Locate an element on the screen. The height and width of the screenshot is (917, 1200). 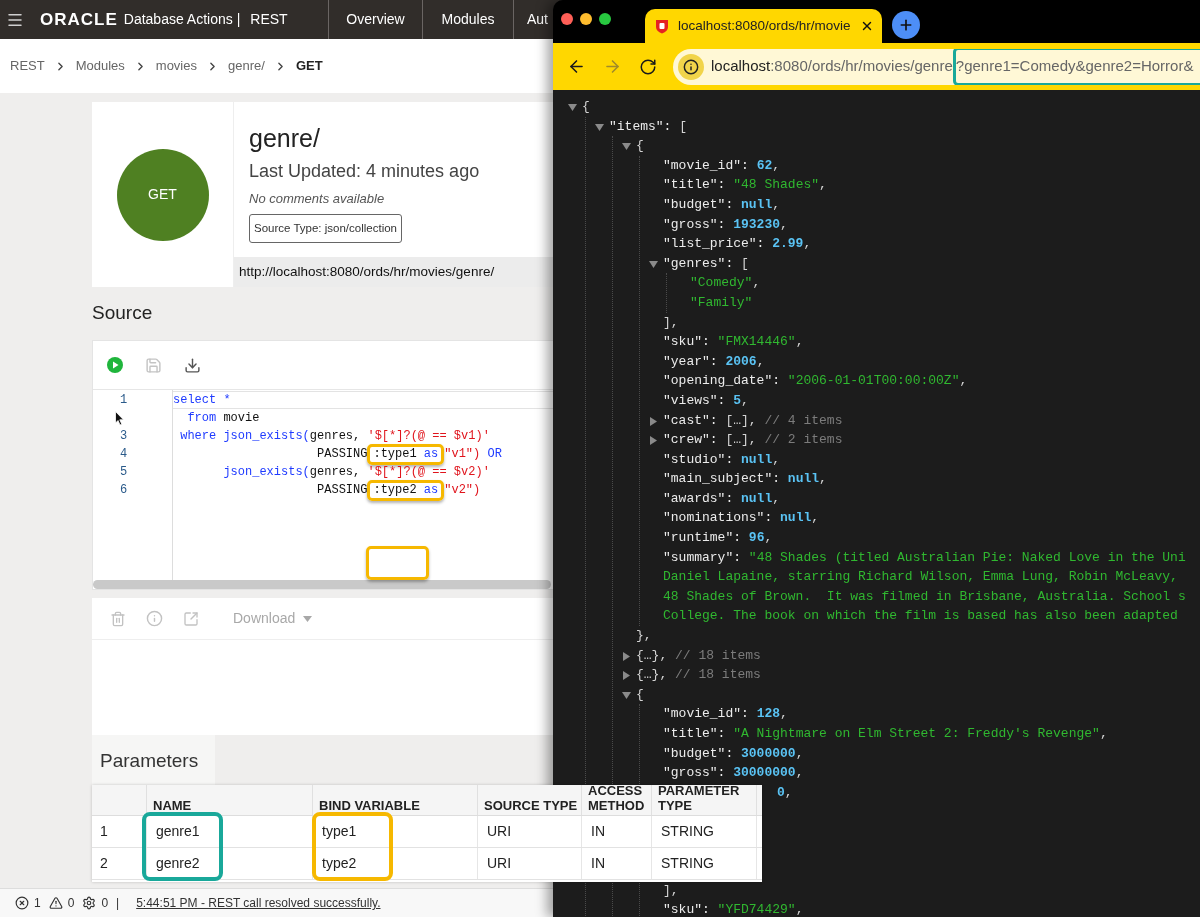
scrollbar is located at coordinates (322, 584).